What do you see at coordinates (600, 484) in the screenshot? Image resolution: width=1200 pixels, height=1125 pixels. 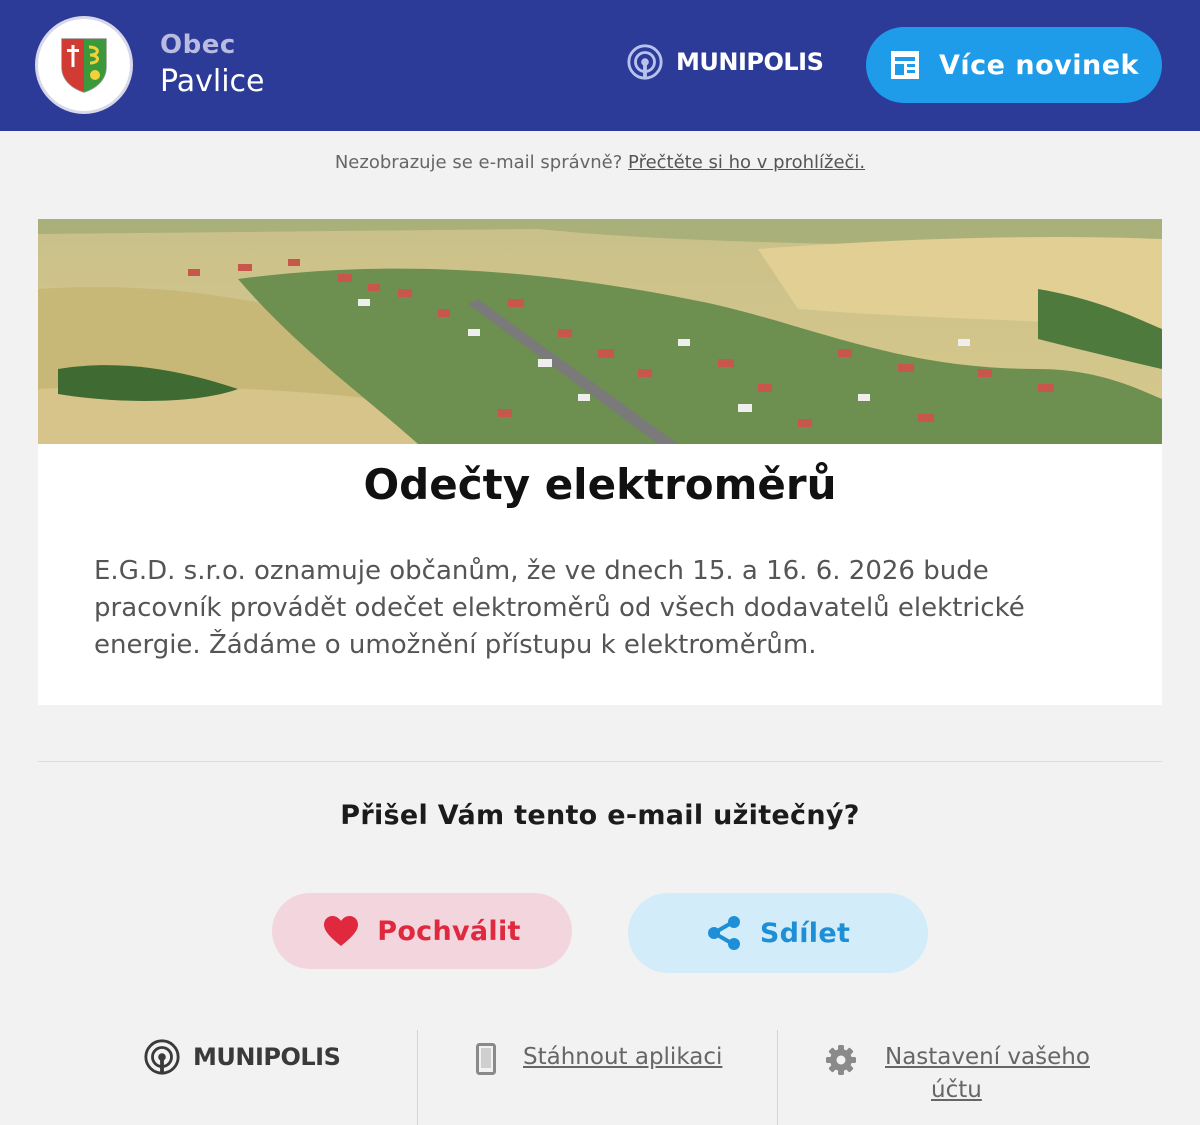 I see `article-title: Odečty elektroměrů` at bounding box center [600, 484].